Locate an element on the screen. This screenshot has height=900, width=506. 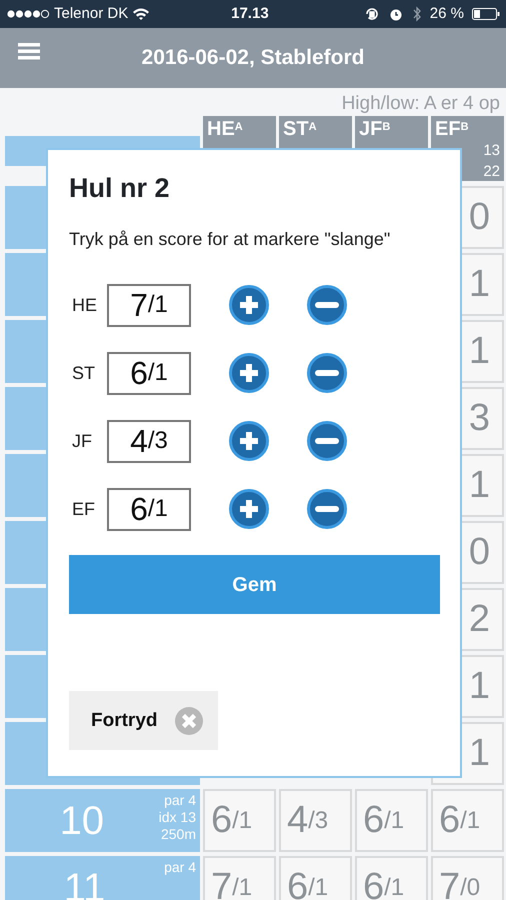
hole-info: 250m is located at coordinates (178, 834).